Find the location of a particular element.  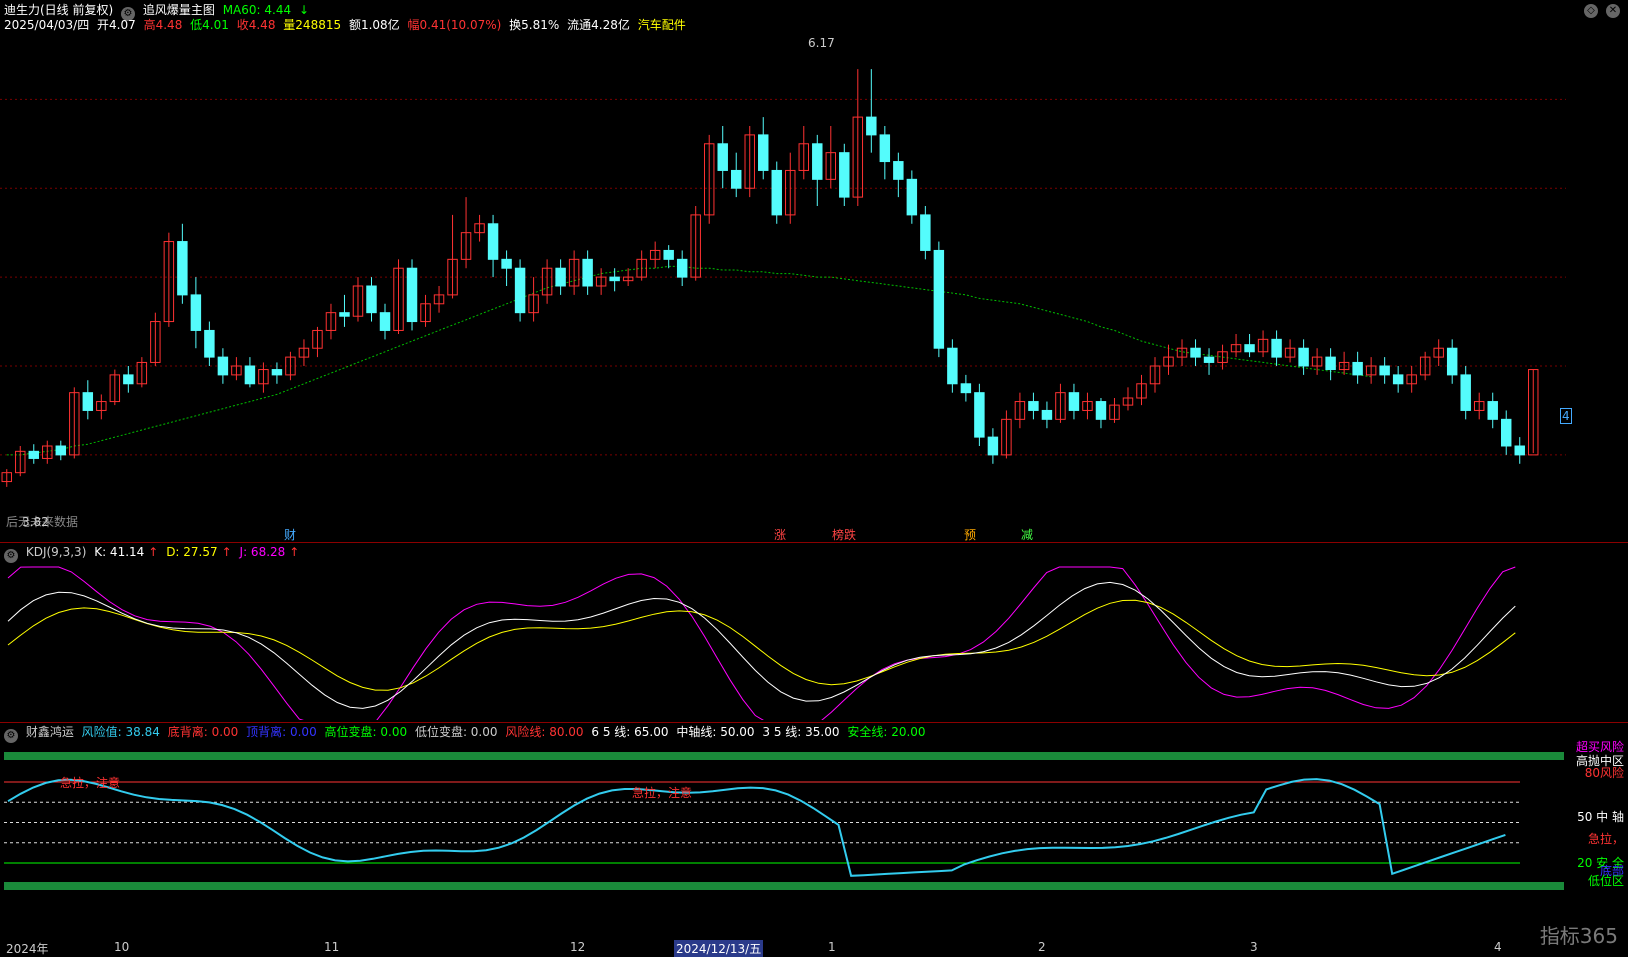

ma60-label: MA60: 4.44 is located at coordinates (257, 10).